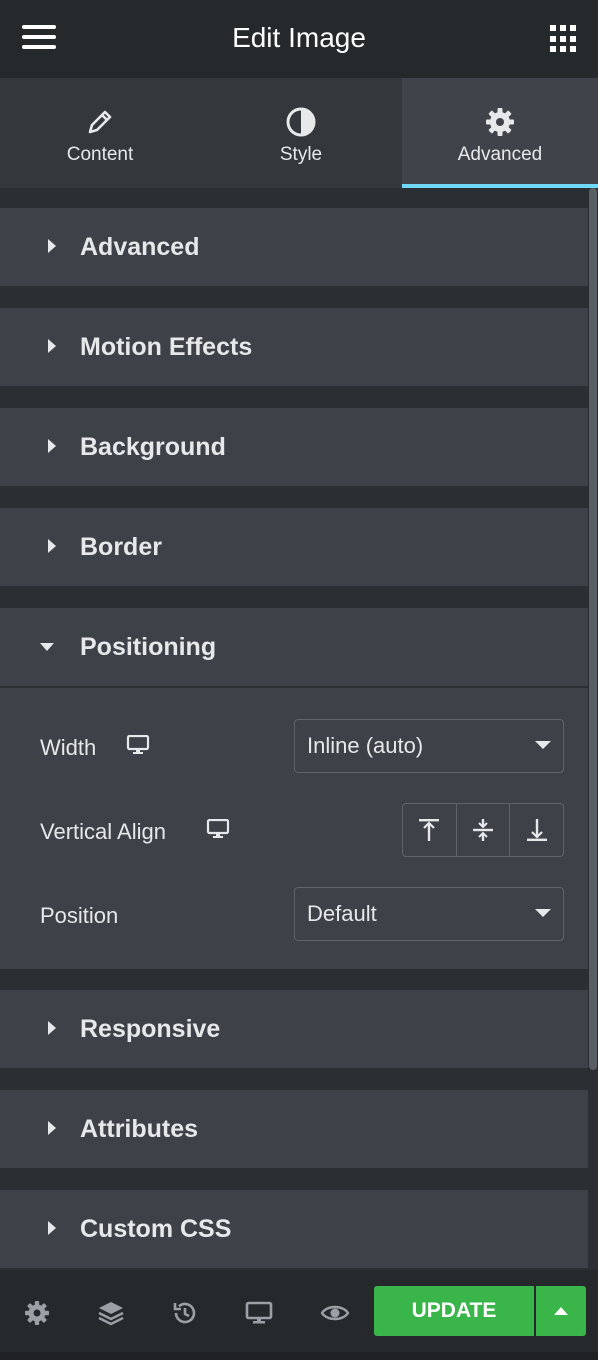  Describe the element at coordinates (301, 122) in the screenshot. I see `half-circle-icon` at that location.